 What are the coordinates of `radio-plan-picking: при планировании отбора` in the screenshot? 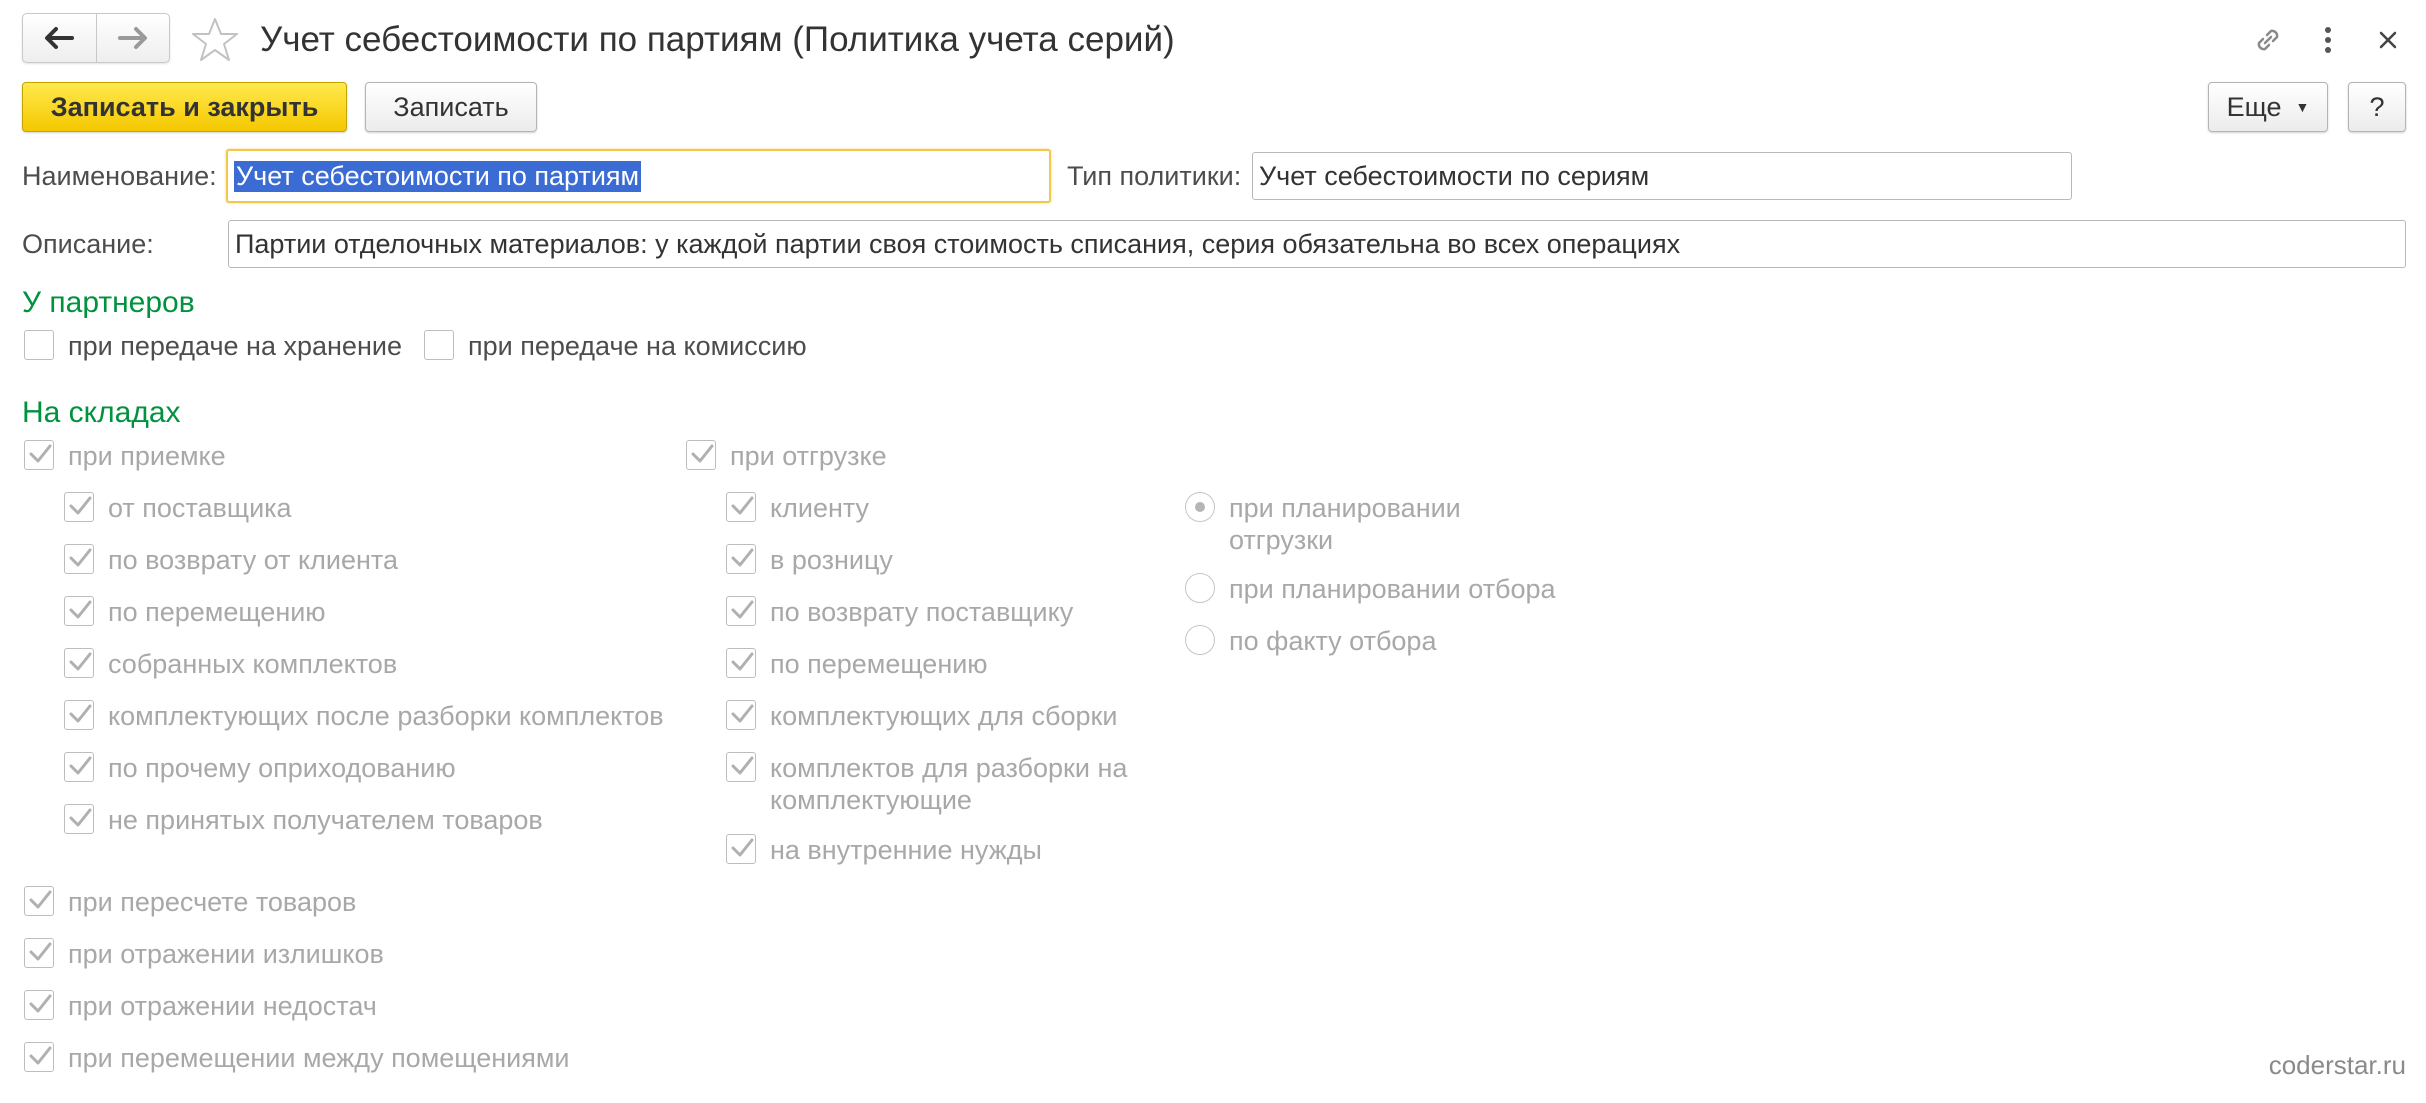 It's located at (1370, 589).